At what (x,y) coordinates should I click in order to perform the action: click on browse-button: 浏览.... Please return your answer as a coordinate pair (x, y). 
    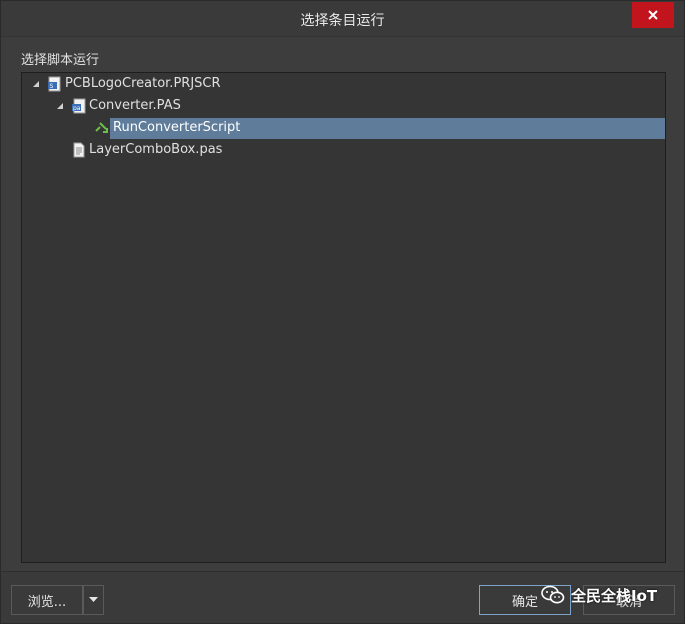
    Looking at the image, I should click on (47, 600).